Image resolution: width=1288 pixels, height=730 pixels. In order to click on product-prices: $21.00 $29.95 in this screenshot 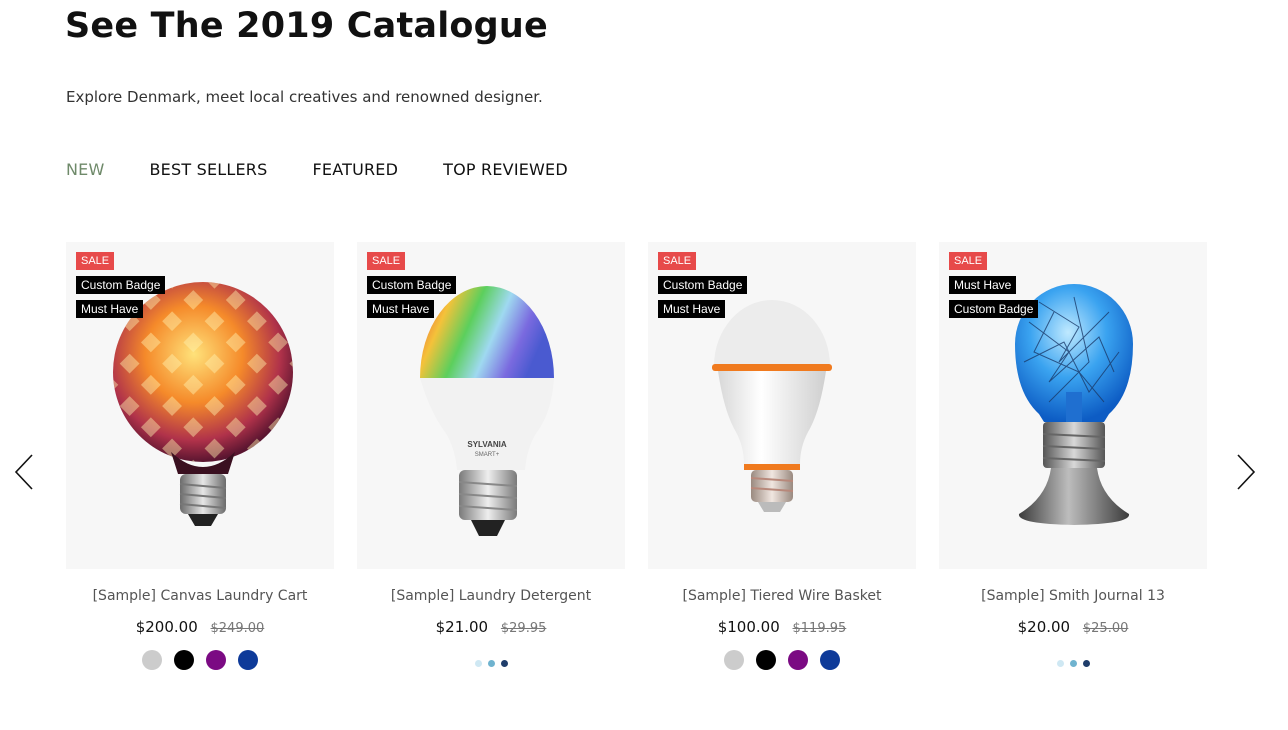, I will do `click(491, 627)`.